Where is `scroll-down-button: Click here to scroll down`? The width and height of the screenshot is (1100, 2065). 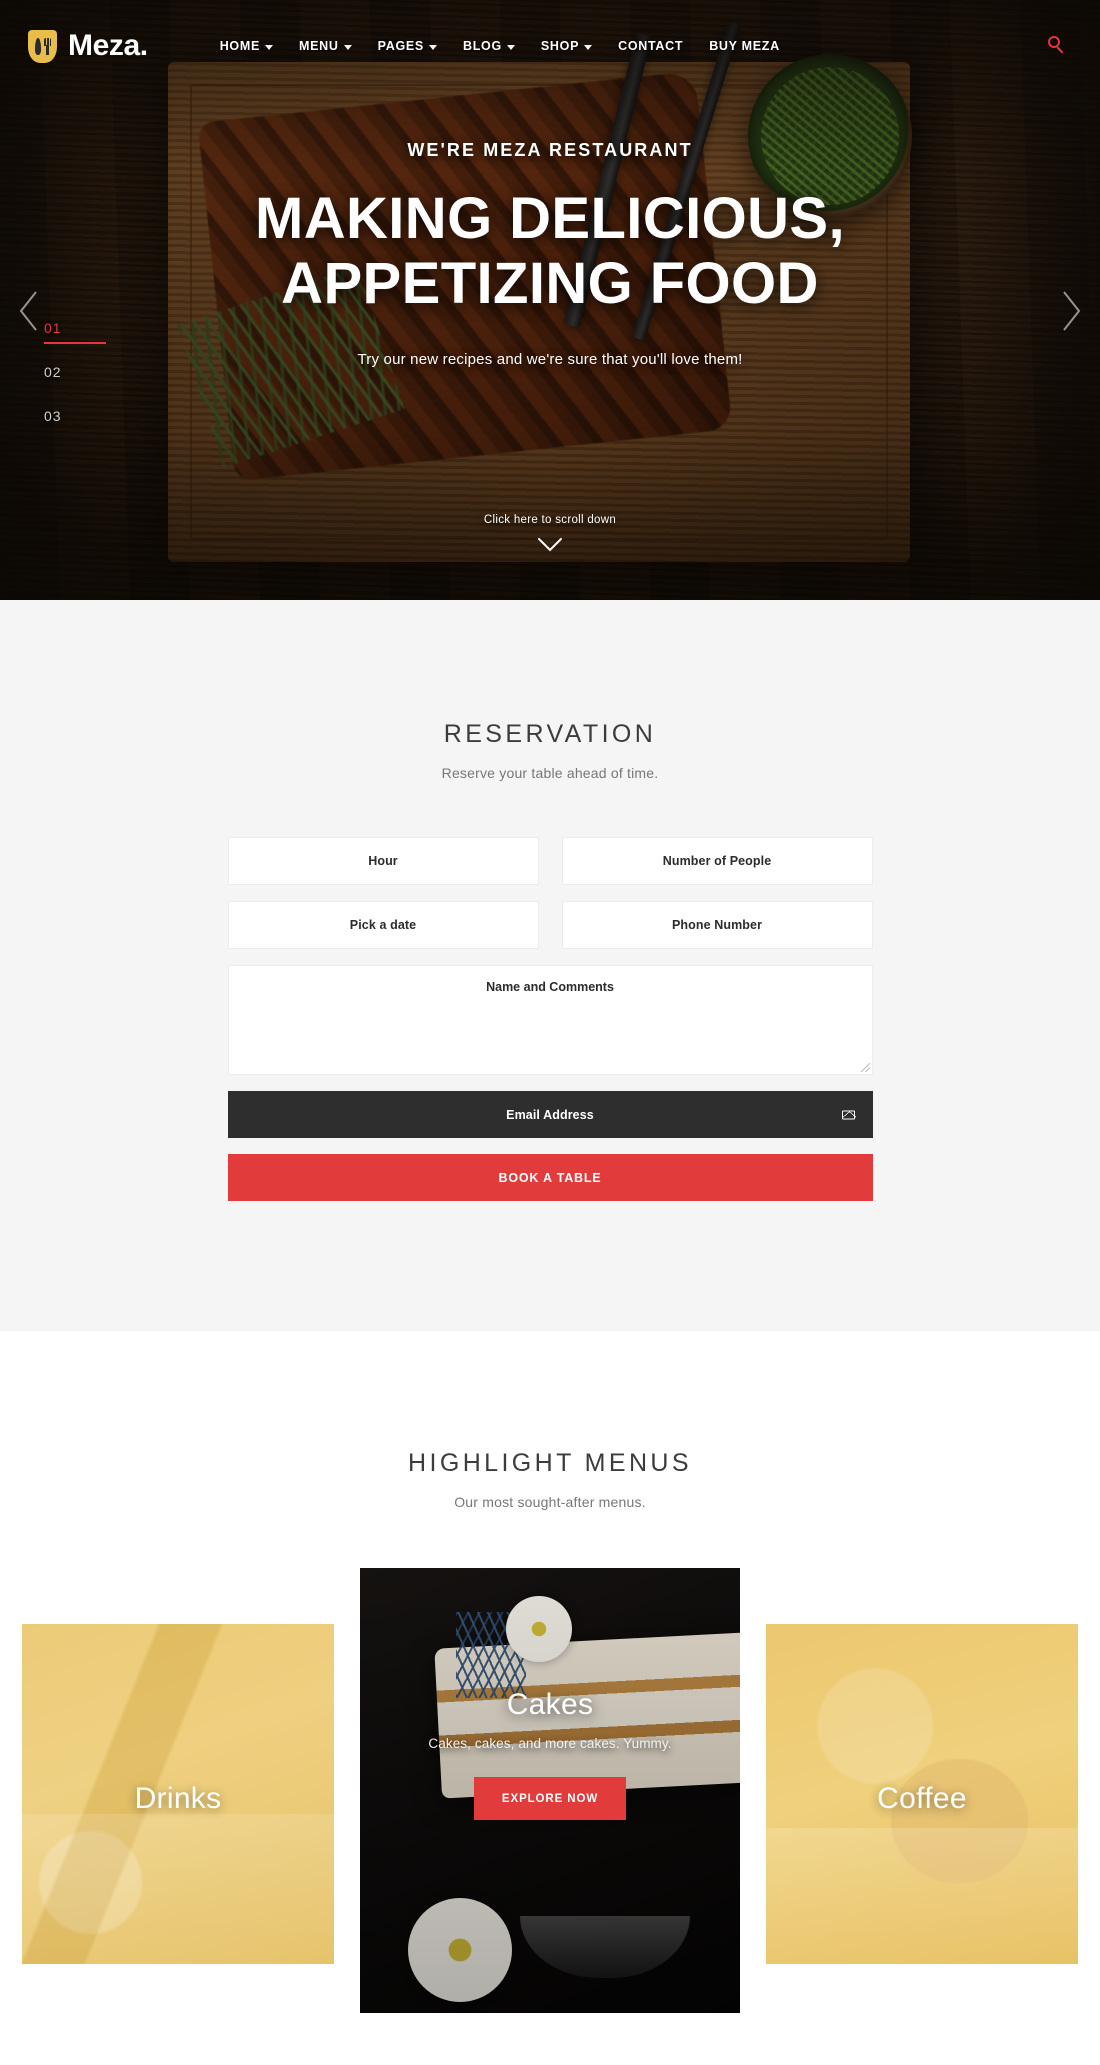 scroll-down-button: Click here to scroll down is located at coordinates (550, 533).